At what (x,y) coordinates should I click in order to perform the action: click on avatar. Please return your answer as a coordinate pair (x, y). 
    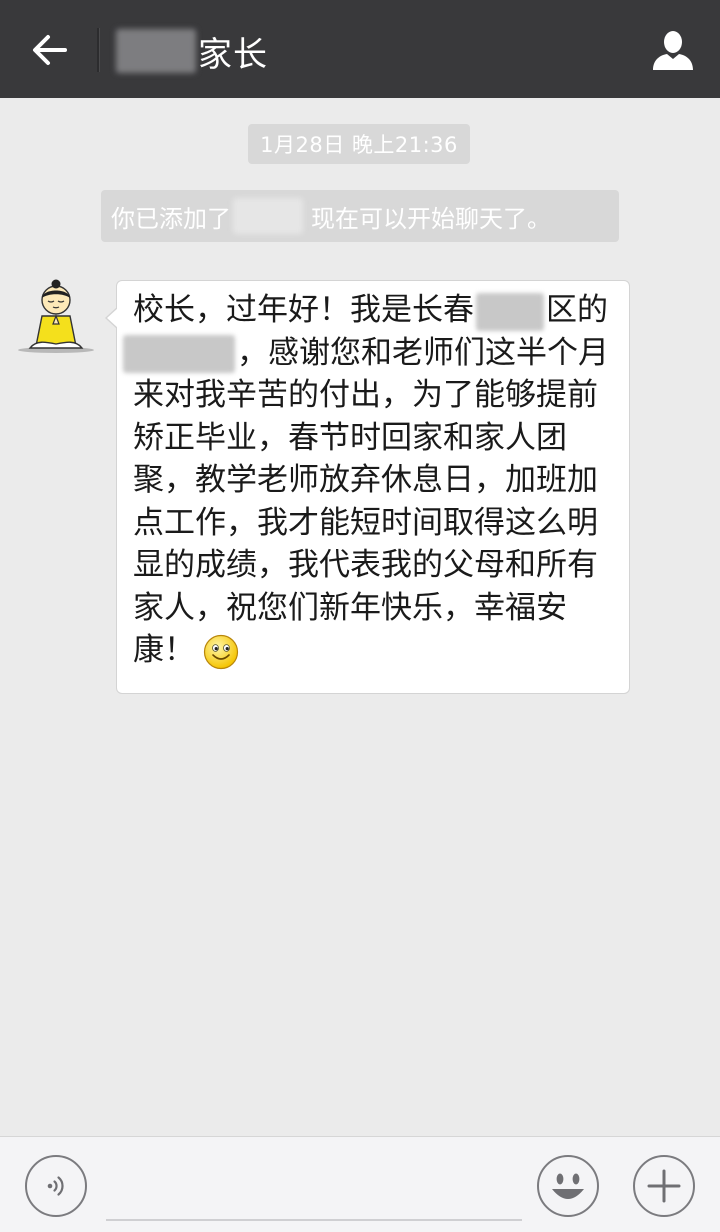
    Looking at the image, I should click on (57, 317).